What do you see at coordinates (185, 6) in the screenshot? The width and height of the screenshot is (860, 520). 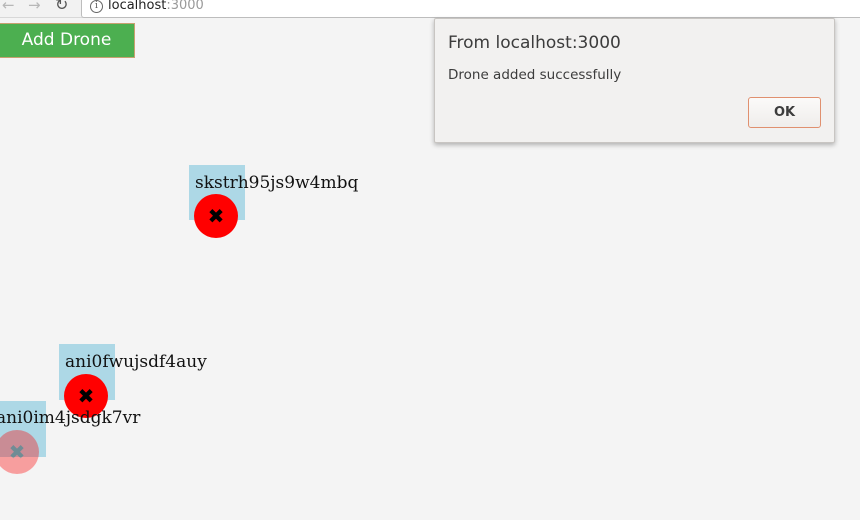 I see `url-port: :3000` at bounding box center [185, 6].